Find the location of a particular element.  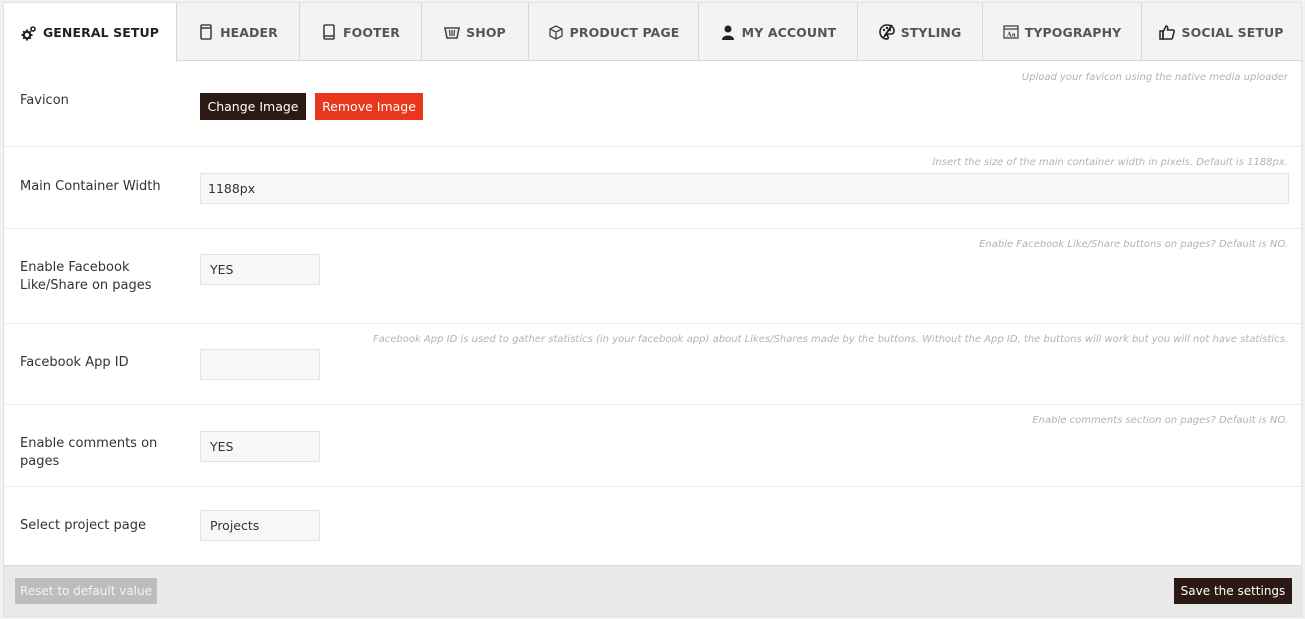

tab-styling: STYLING is located at coordinates (920, 32).